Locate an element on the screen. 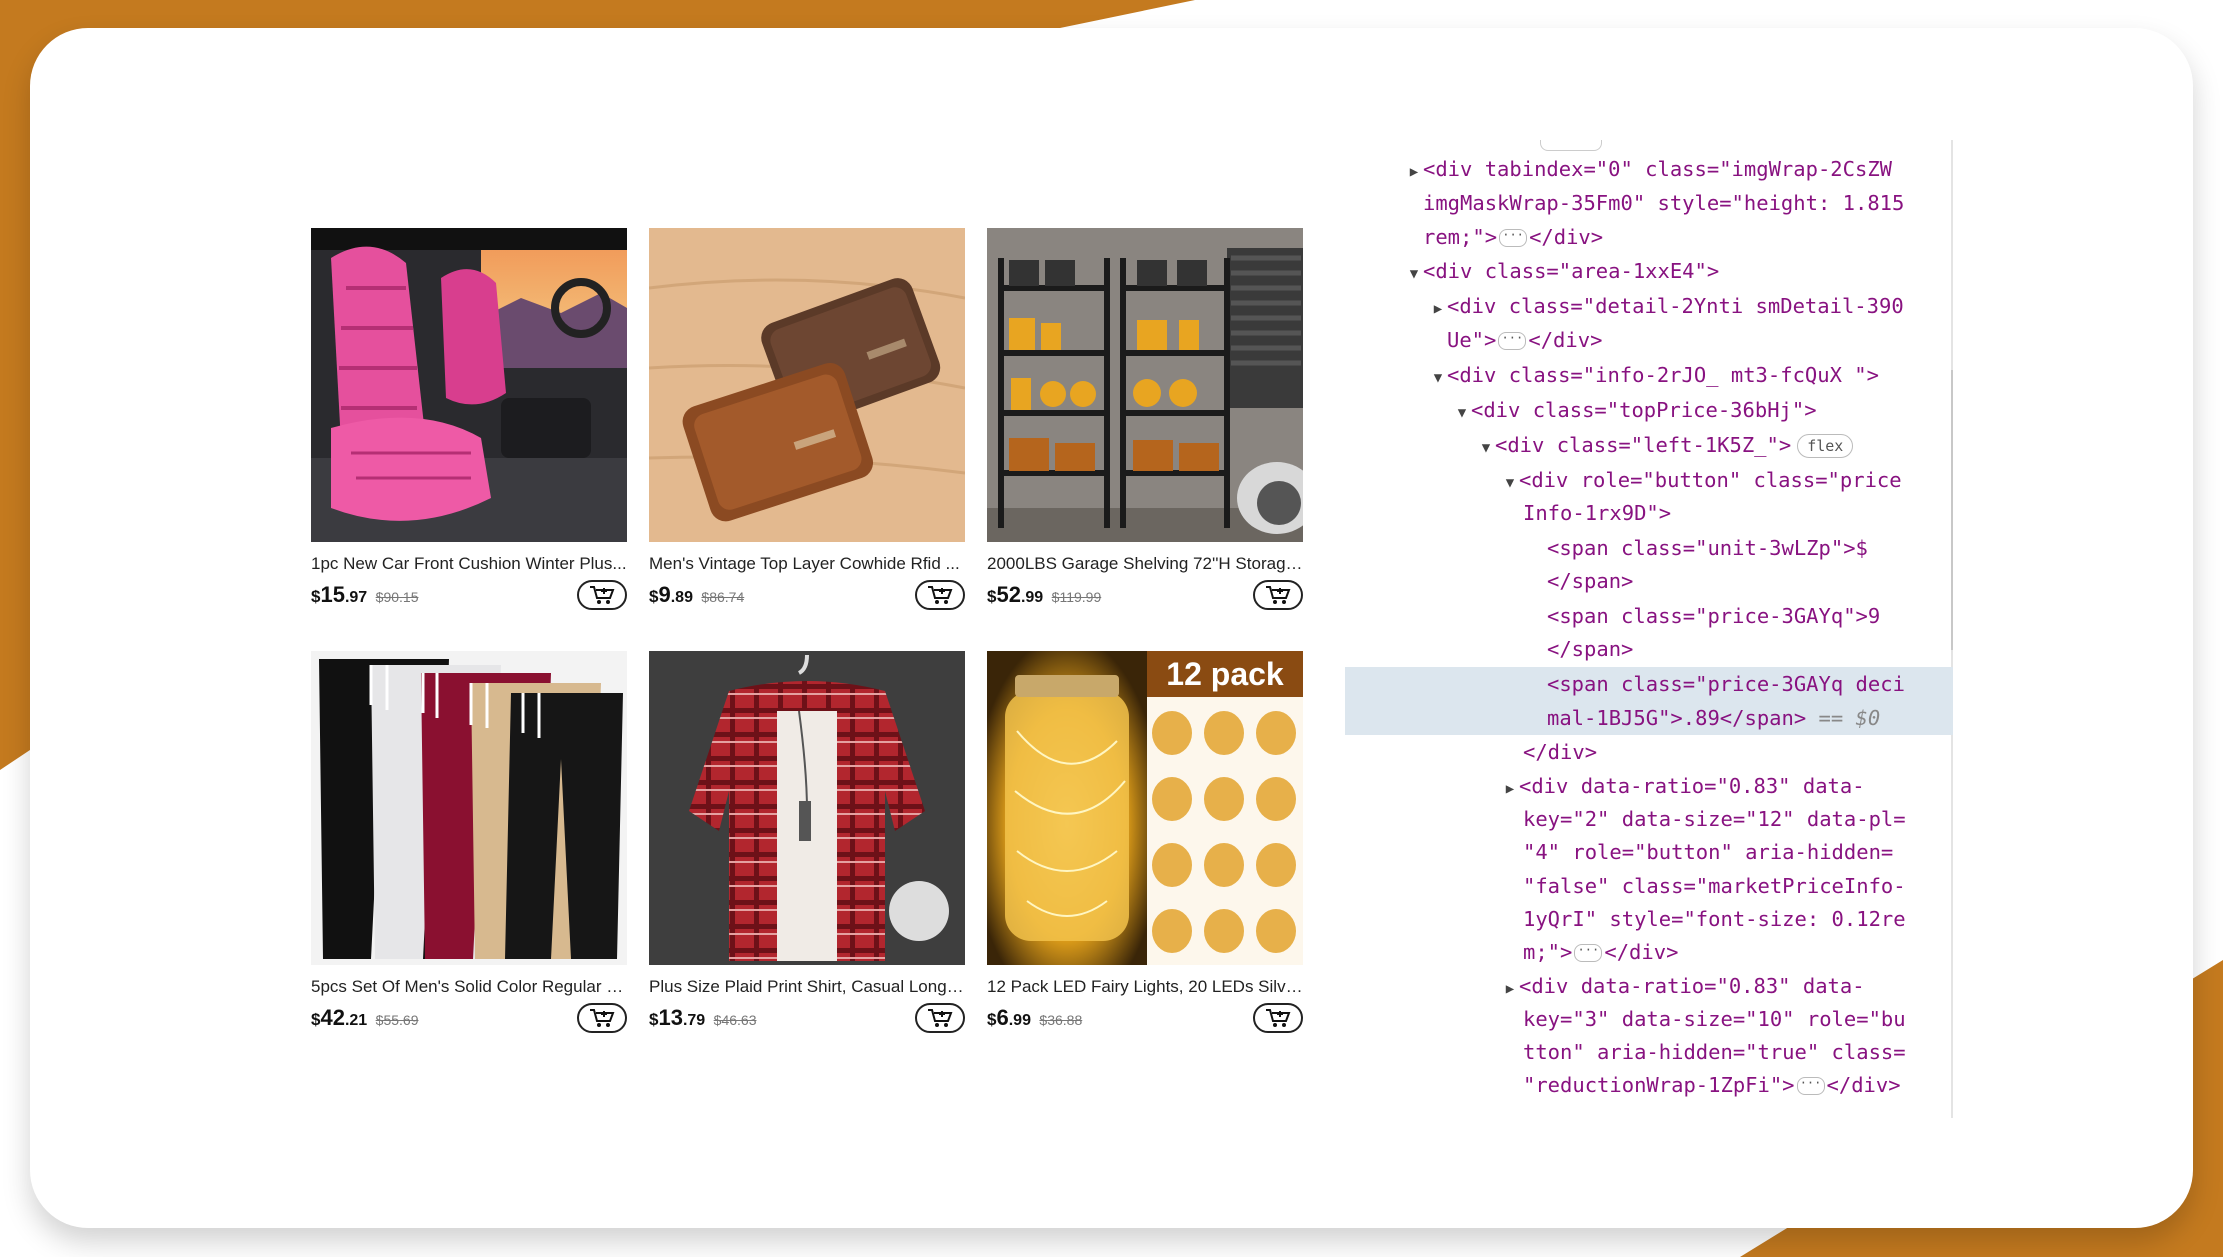 The height and width of the screenshot is (1257, 2223). price-integer: 15 is located at coordinates (332, 594).